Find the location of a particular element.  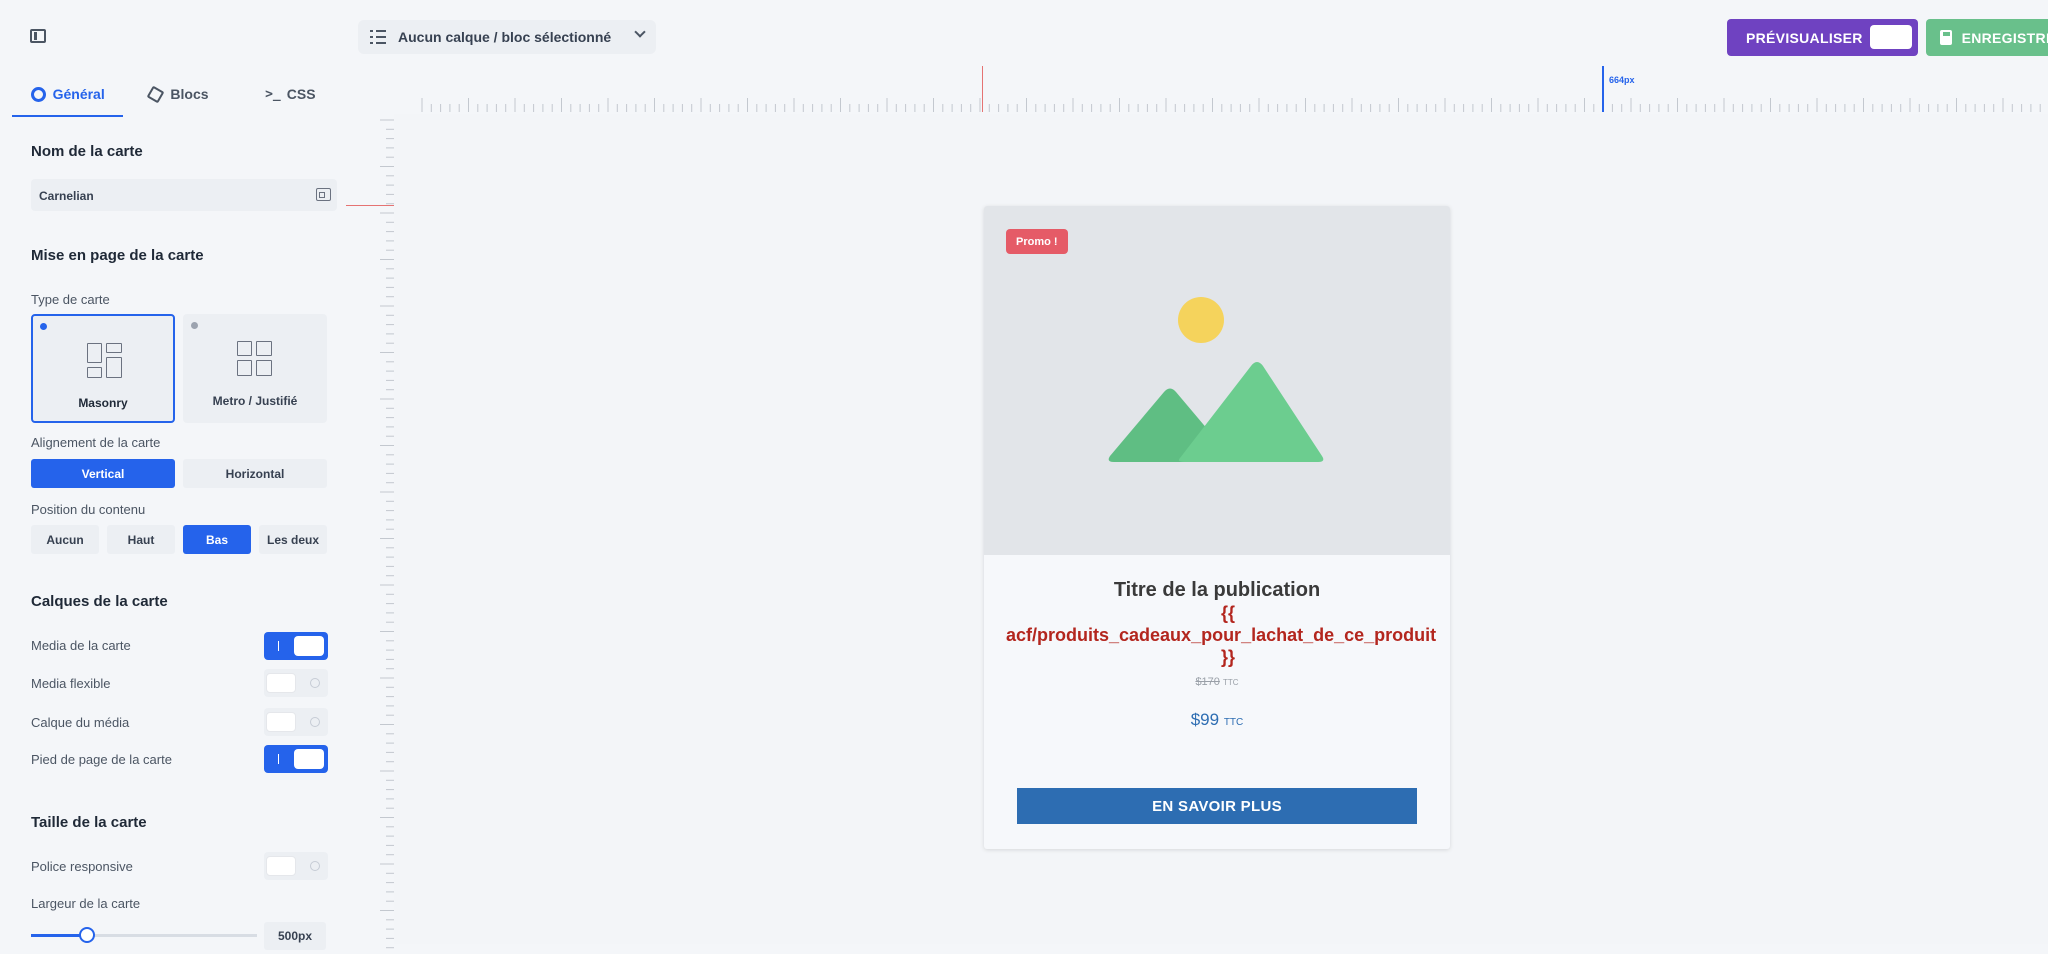

card-name-heading: Nom de la carte is located at coordinates (87, 151).